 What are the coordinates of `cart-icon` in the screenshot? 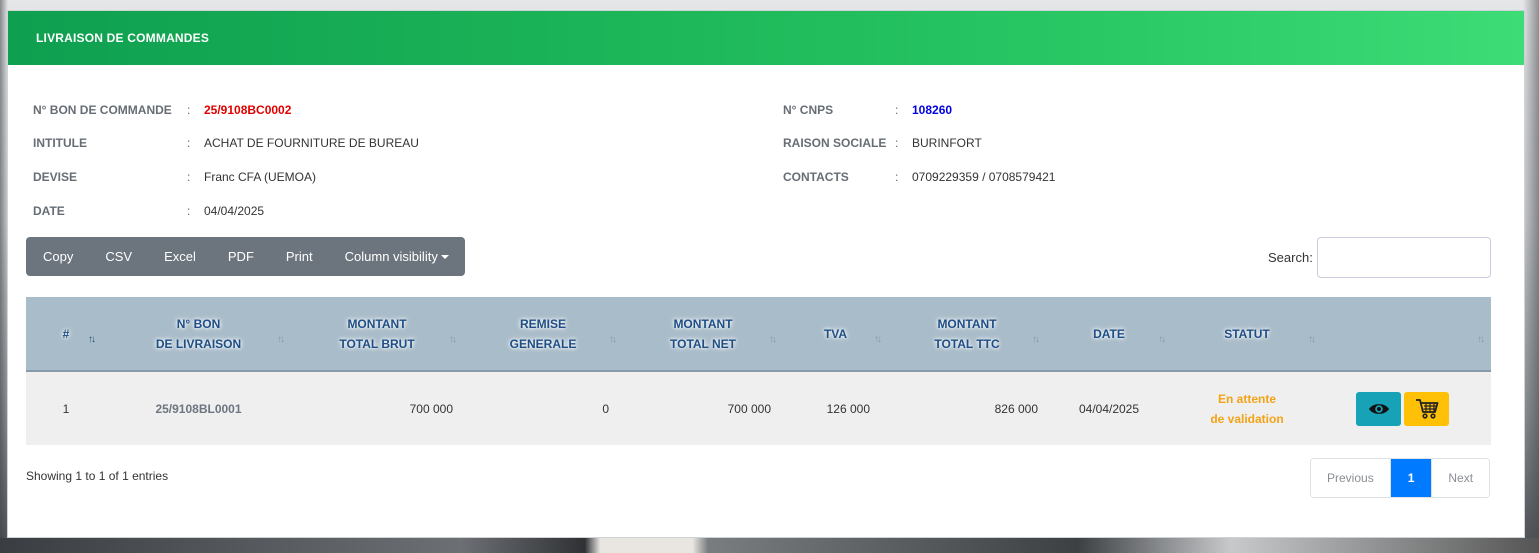 It's located at (1426, 409).